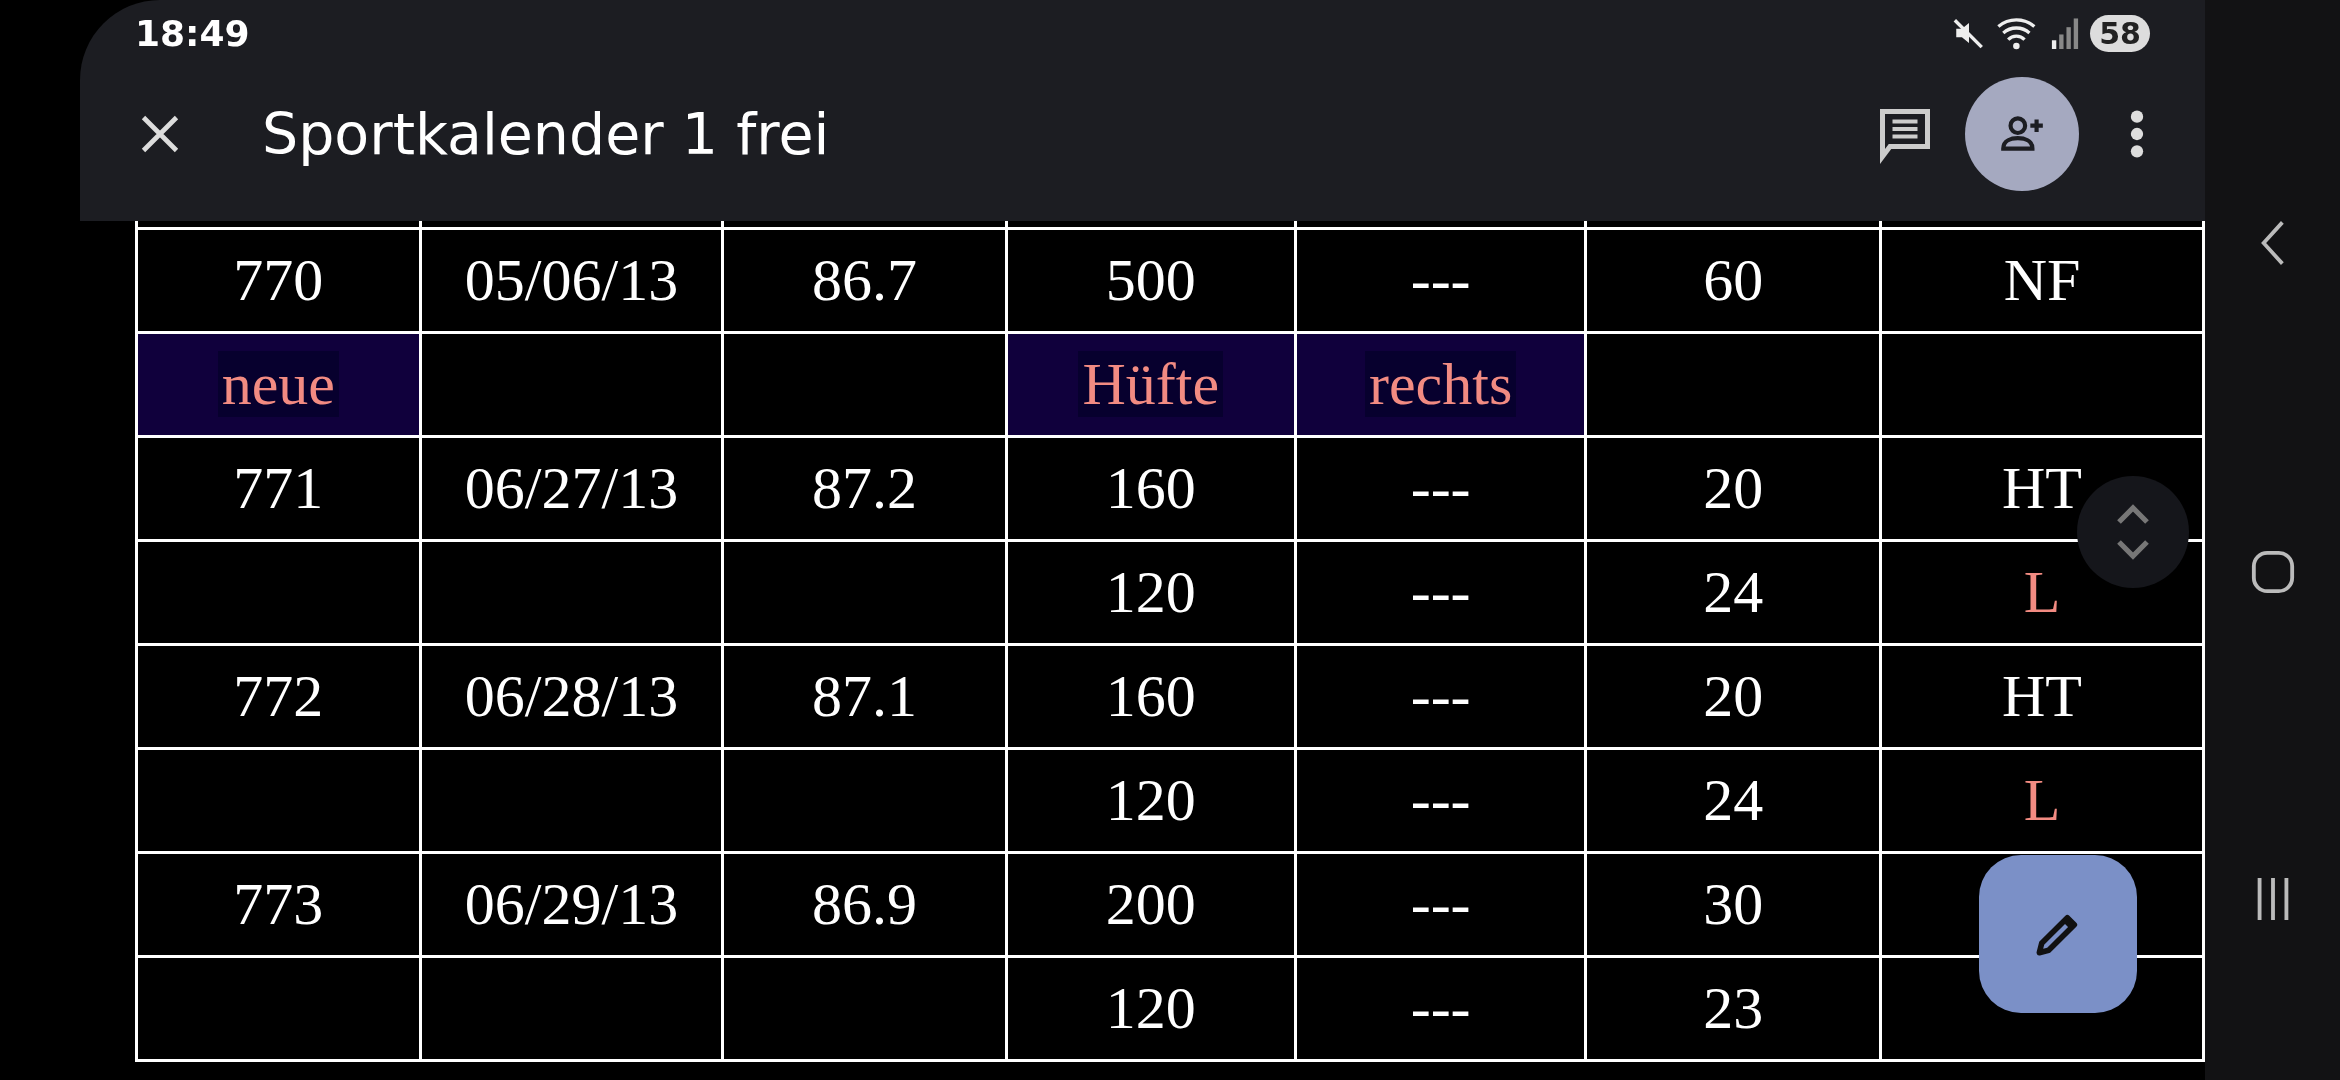 The image size is (2340, 1080). What do you see at coordinates (2272, 572) in the screenshot?
I see `home-icon` at bounding box center [2272, 572].